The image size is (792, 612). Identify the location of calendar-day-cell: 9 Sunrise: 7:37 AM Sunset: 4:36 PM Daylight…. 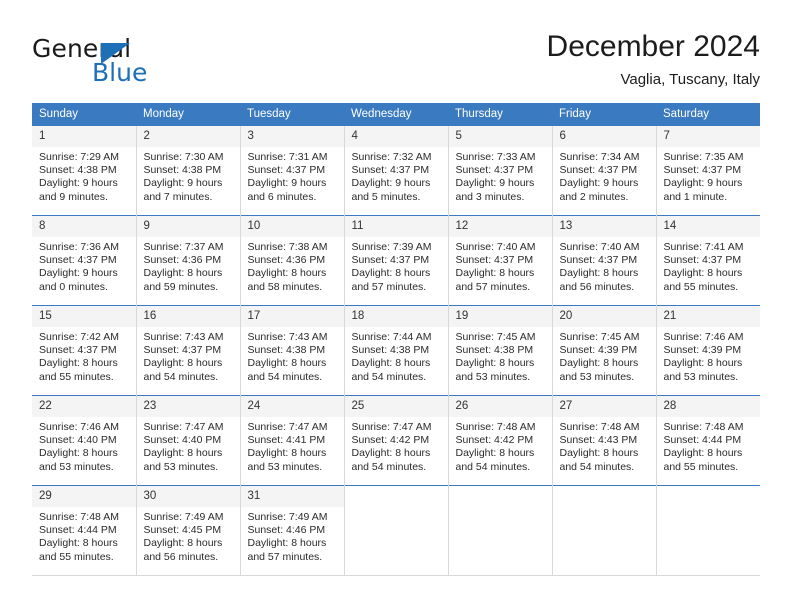
(187, 260).